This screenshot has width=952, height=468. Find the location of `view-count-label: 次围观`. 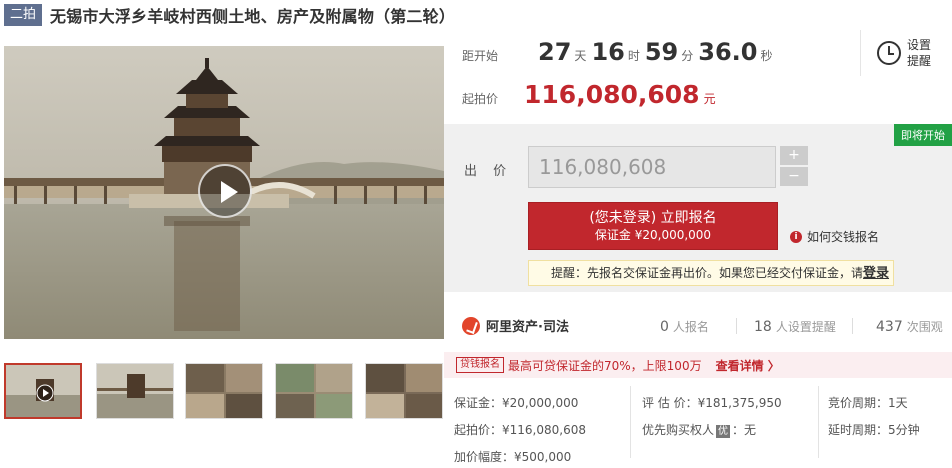

view-count-label: 次围观 is located at coordinates (924, 327).